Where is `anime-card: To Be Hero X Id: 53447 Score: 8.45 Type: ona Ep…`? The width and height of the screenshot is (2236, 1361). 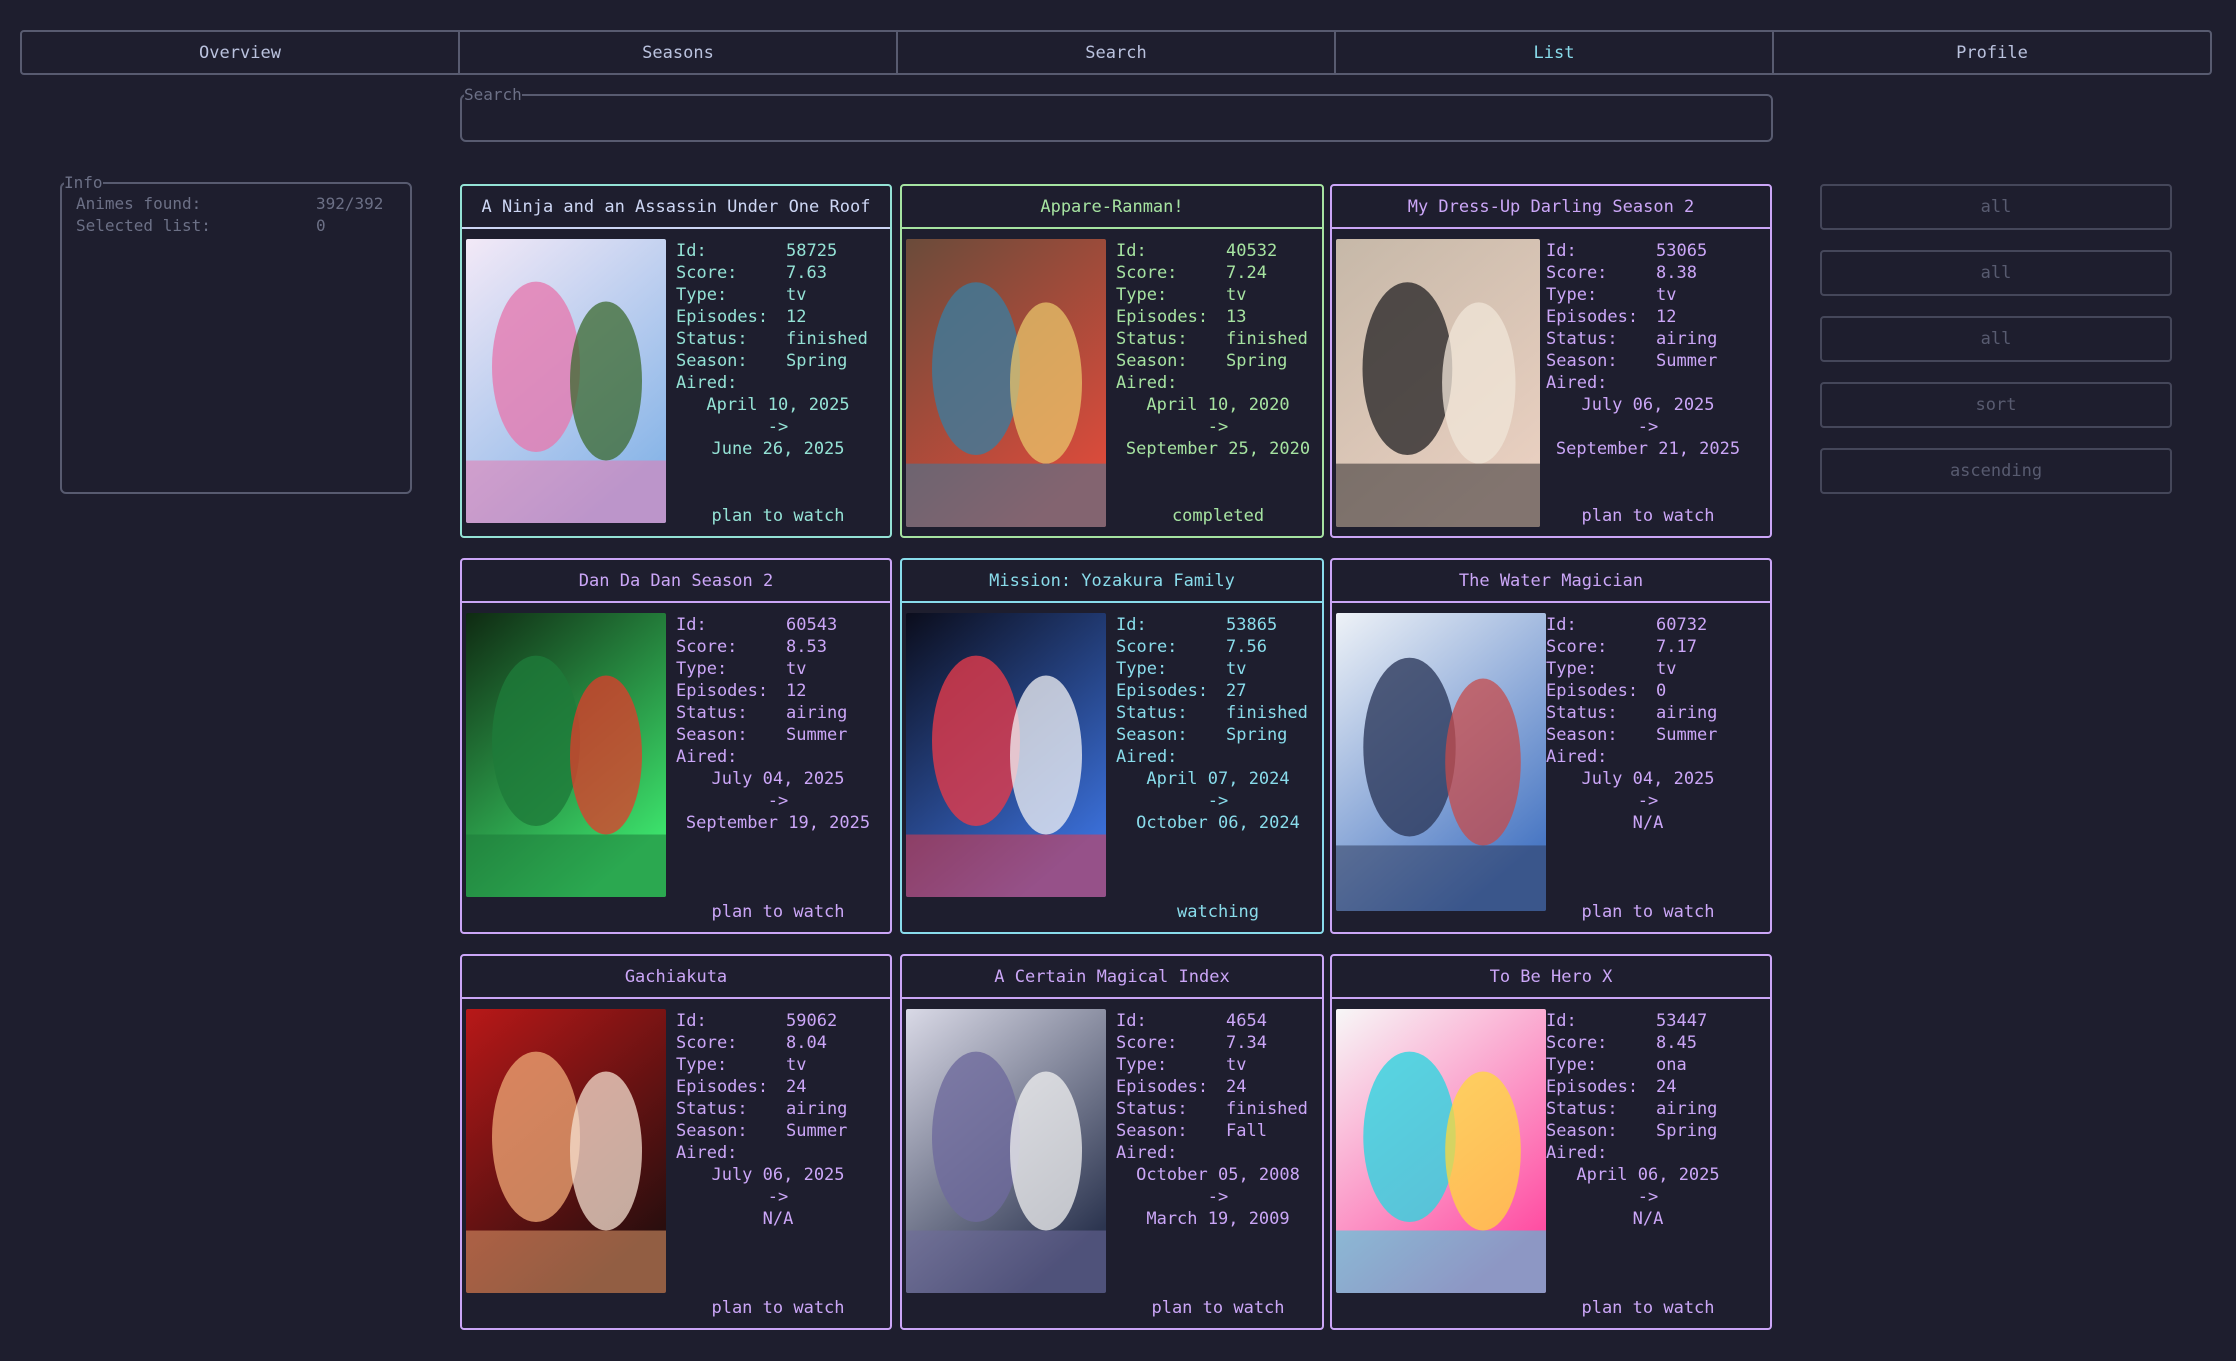
anime-card: To Be Hero X Id: 53447 Score: 8.45 Type: ona Ep… is located at coordinates (1551, 1142).